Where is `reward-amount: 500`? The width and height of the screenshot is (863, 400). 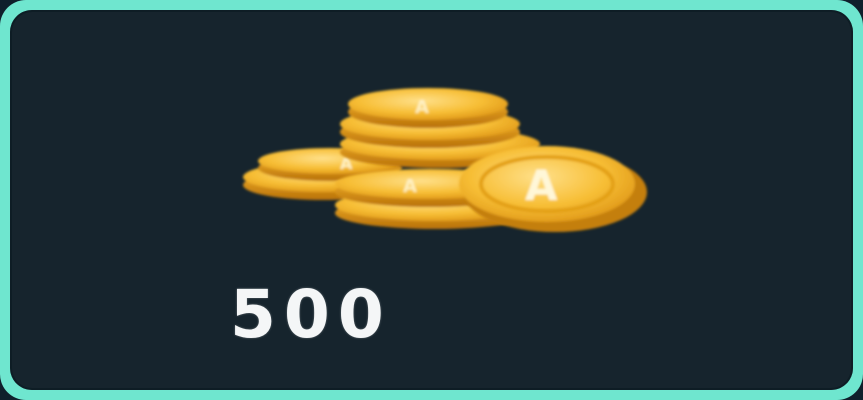
reward-amount: 500 is located at coordinates (311, 314).